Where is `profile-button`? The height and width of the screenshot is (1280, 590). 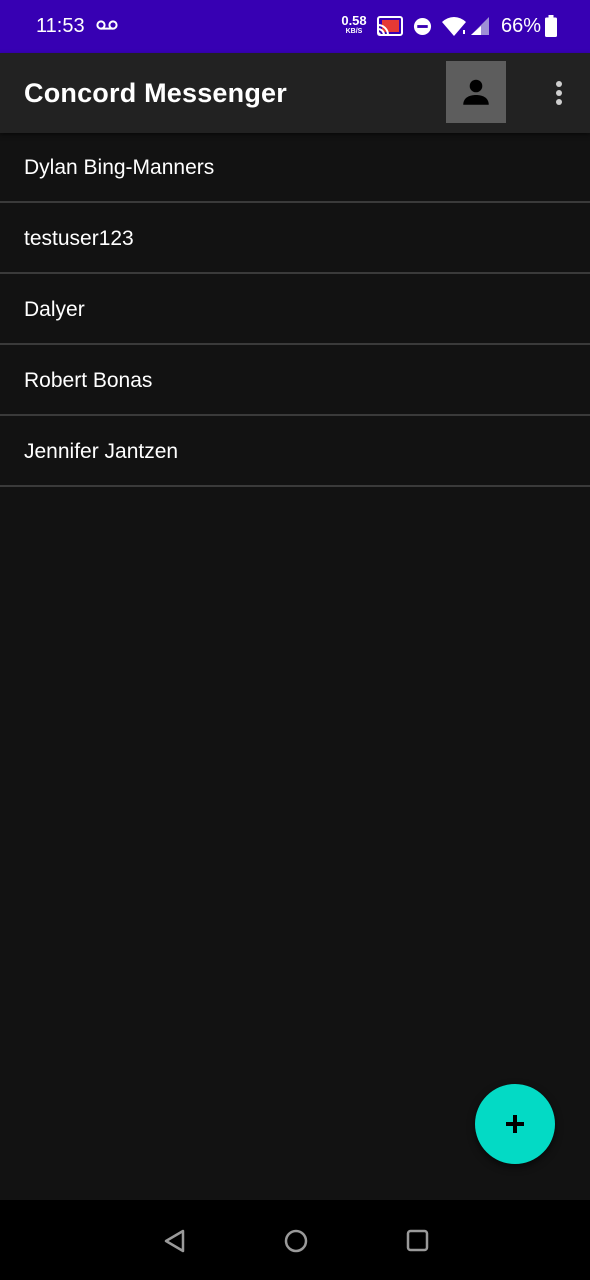 profile-button is located at coordinates (476, 92).